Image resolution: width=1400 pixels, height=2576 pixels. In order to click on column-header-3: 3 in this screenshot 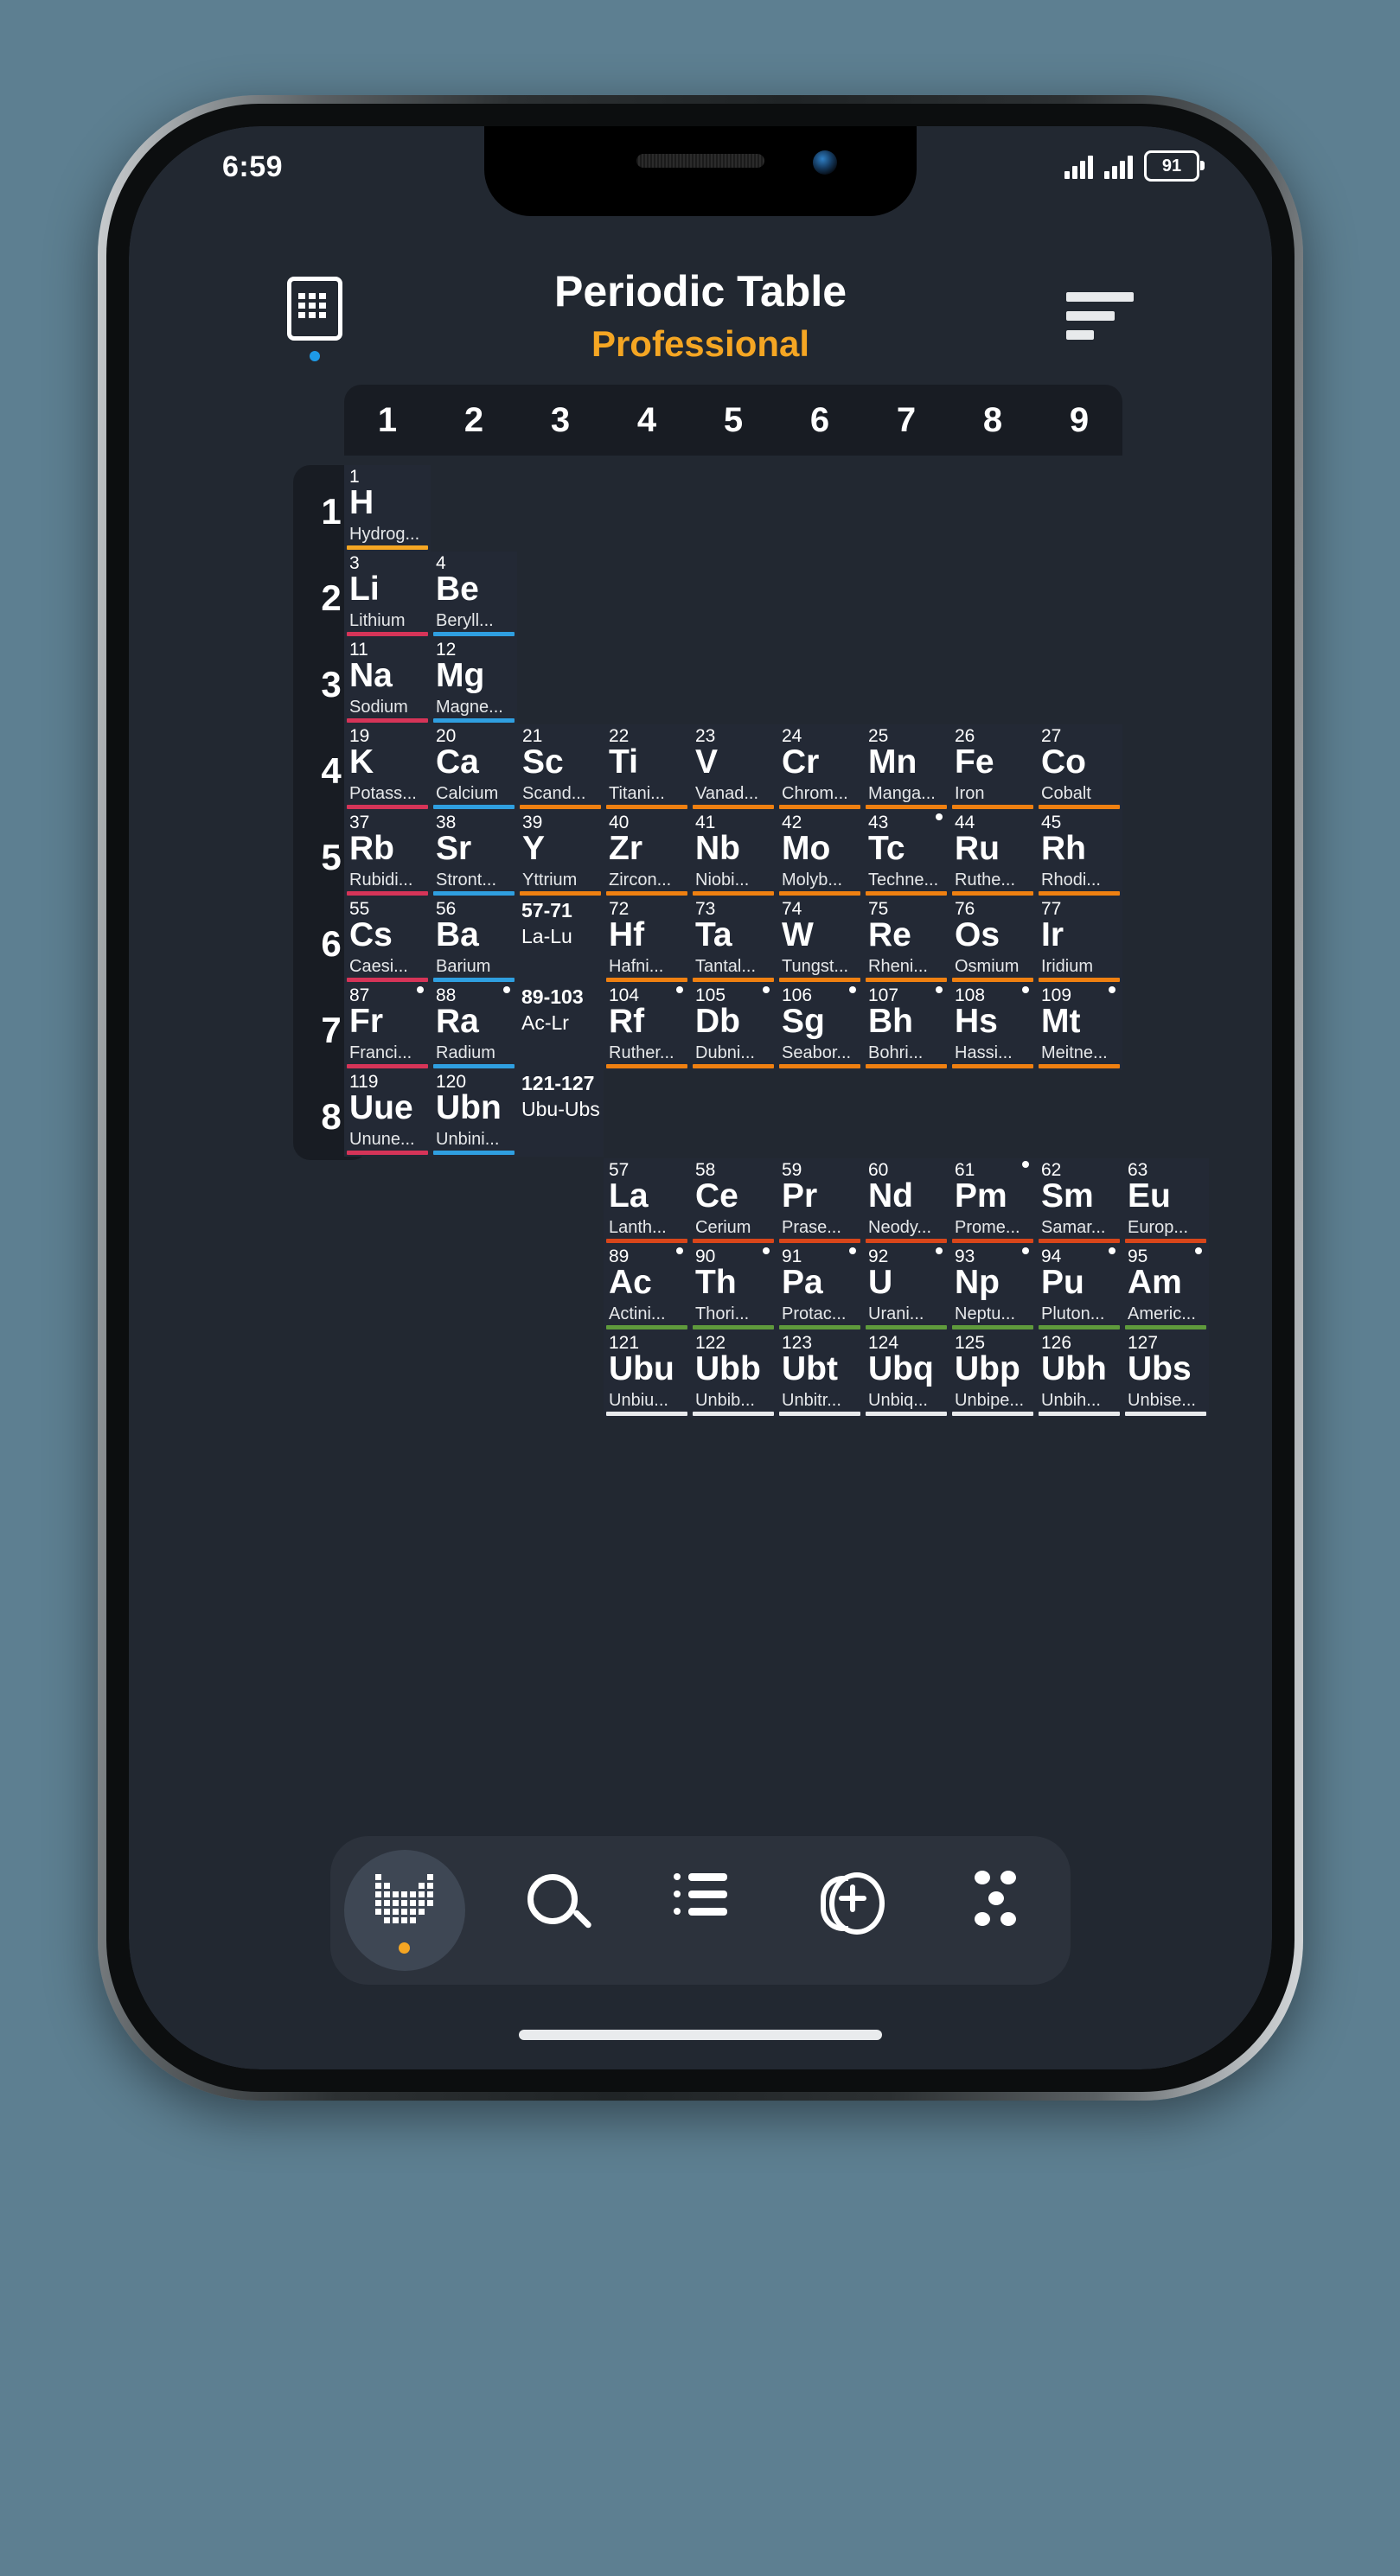, I will do `click(560, 420)`.